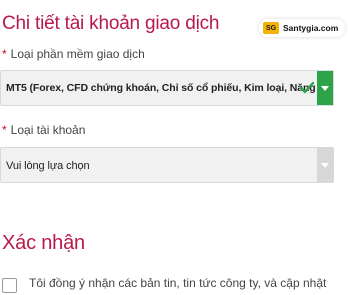 The width and height of the screenshot is (350, 295). What do you see at coordinates (43, 243) in the screenshot?
I see `confirm-section-title: Xác nhận` at bounding box center [43, 243].